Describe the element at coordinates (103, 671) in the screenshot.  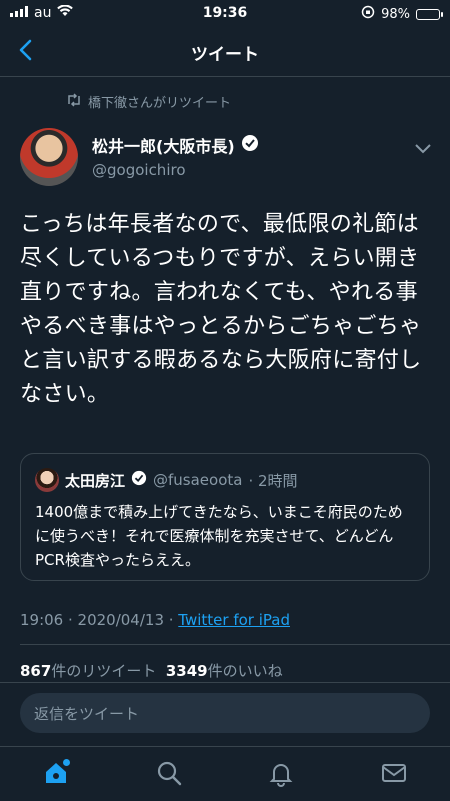
I see `retweets-label: 件のリツイート` at that location.